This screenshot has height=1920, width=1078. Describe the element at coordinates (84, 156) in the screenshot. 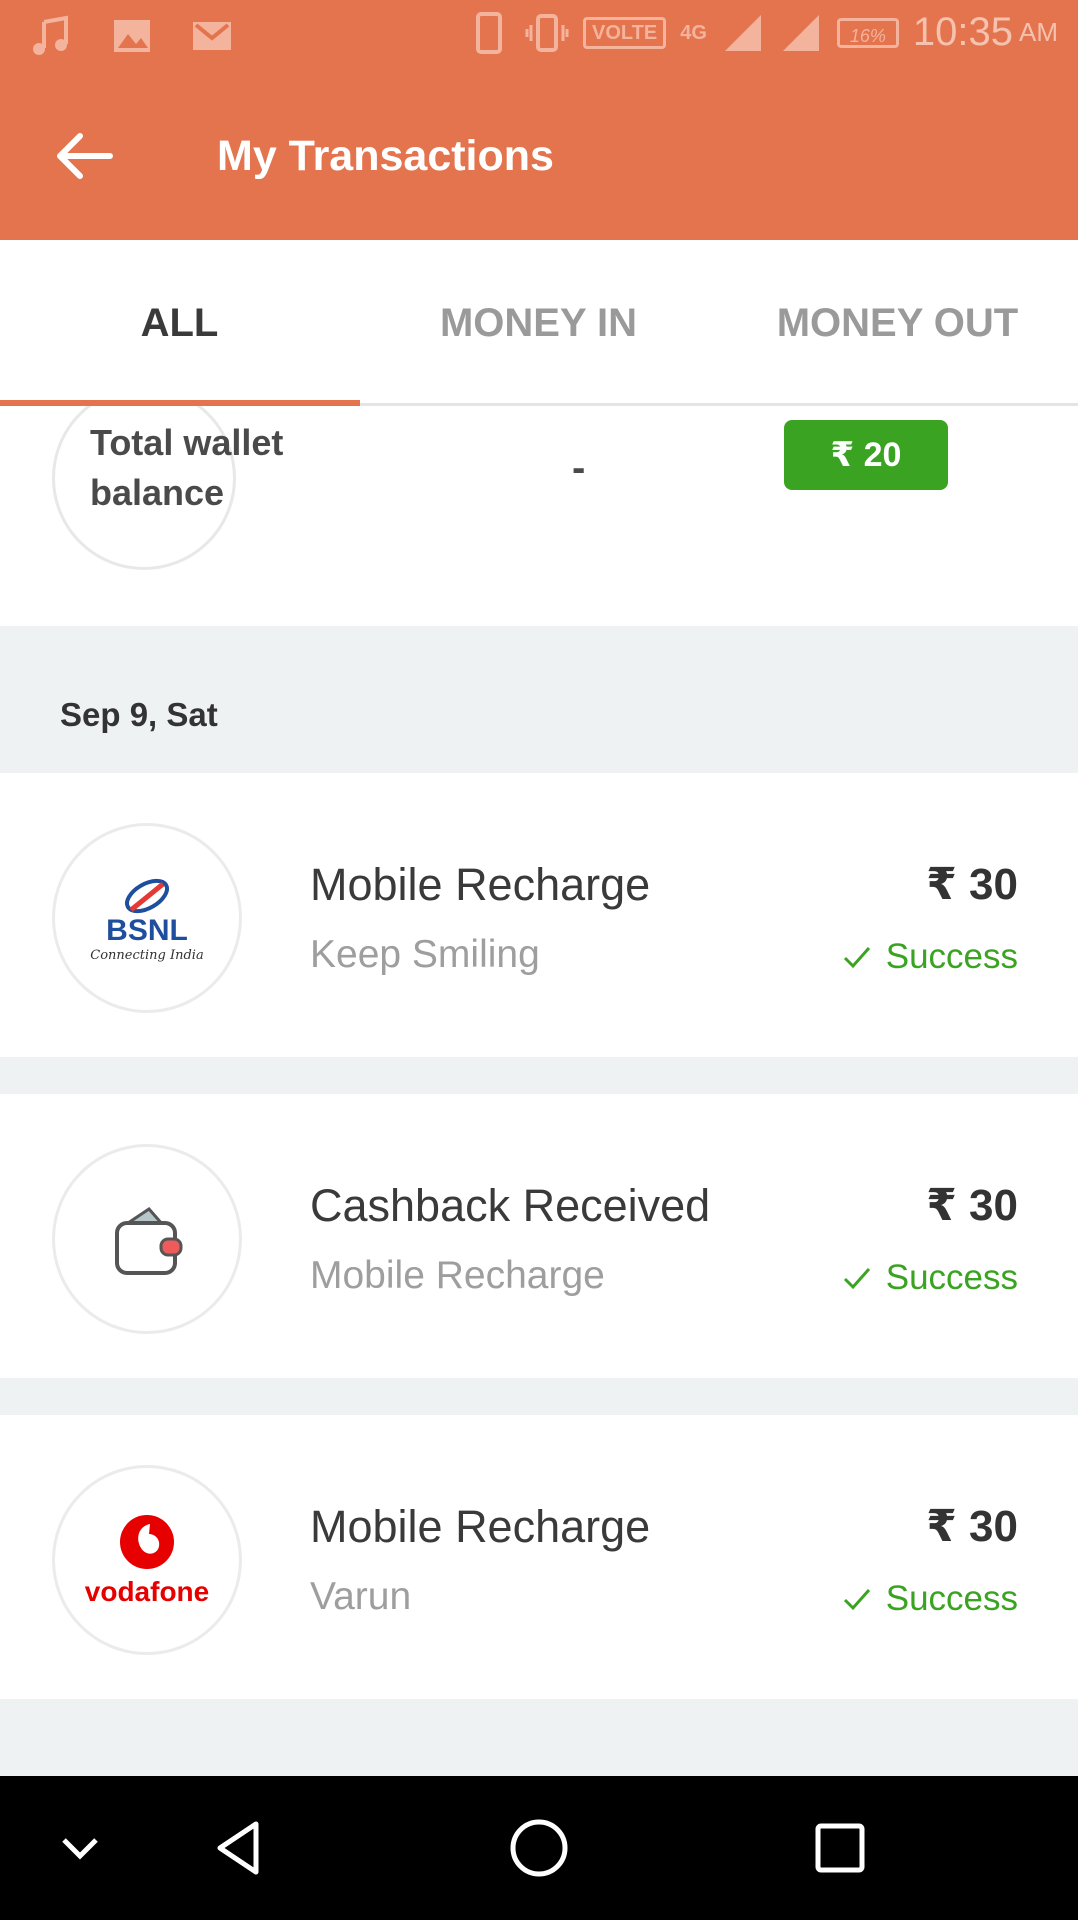

I see `arrow-left-icon` at that location.